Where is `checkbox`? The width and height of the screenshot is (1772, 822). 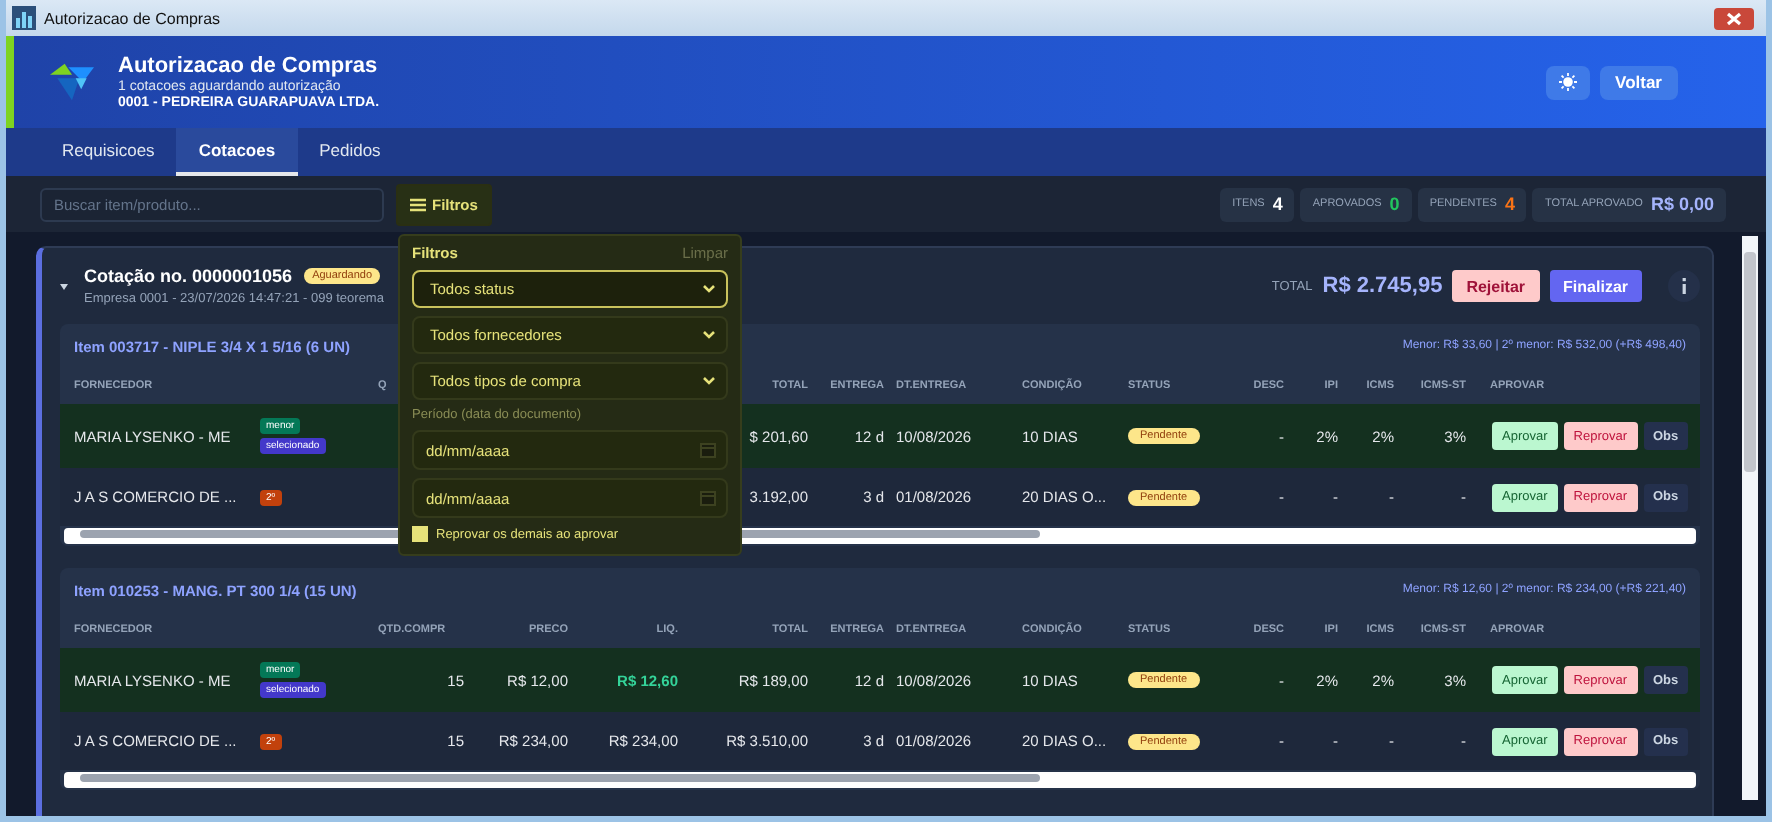 checkbox is located at coordinates (420, 534).